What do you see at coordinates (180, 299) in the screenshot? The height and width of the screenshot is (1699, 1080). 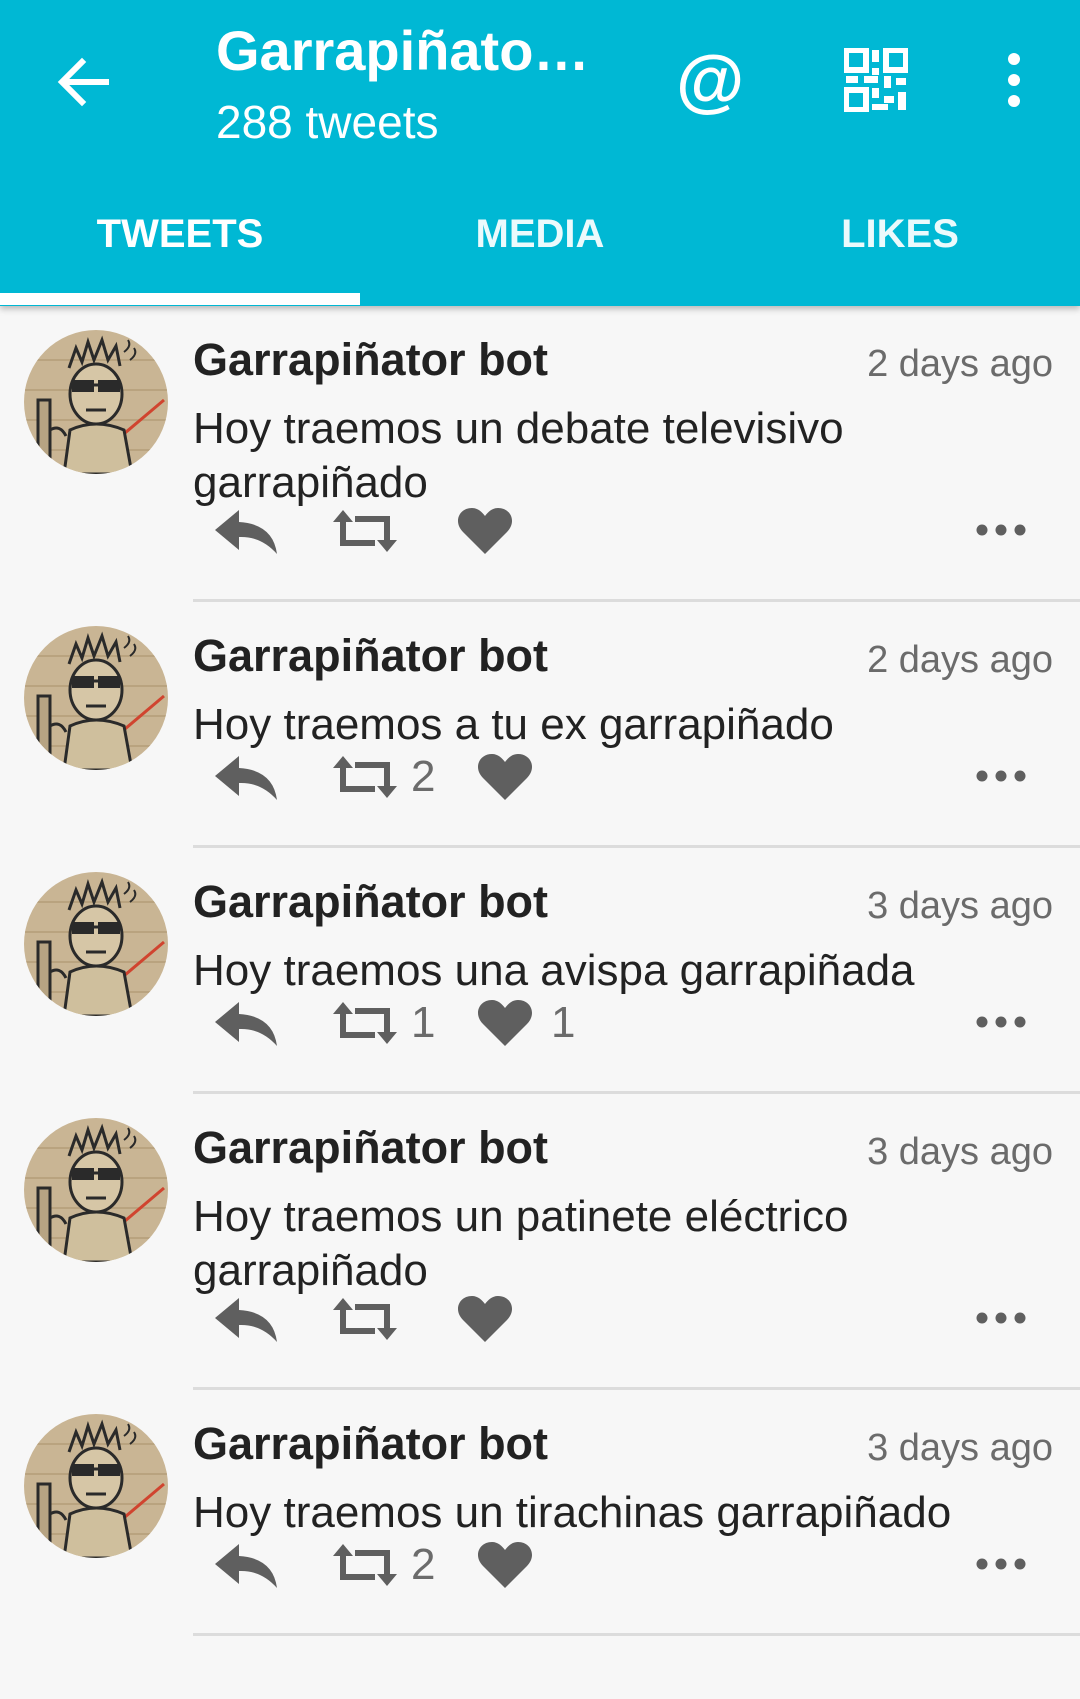 I see `active-tab-indicator` at bounding box center [180, 299].